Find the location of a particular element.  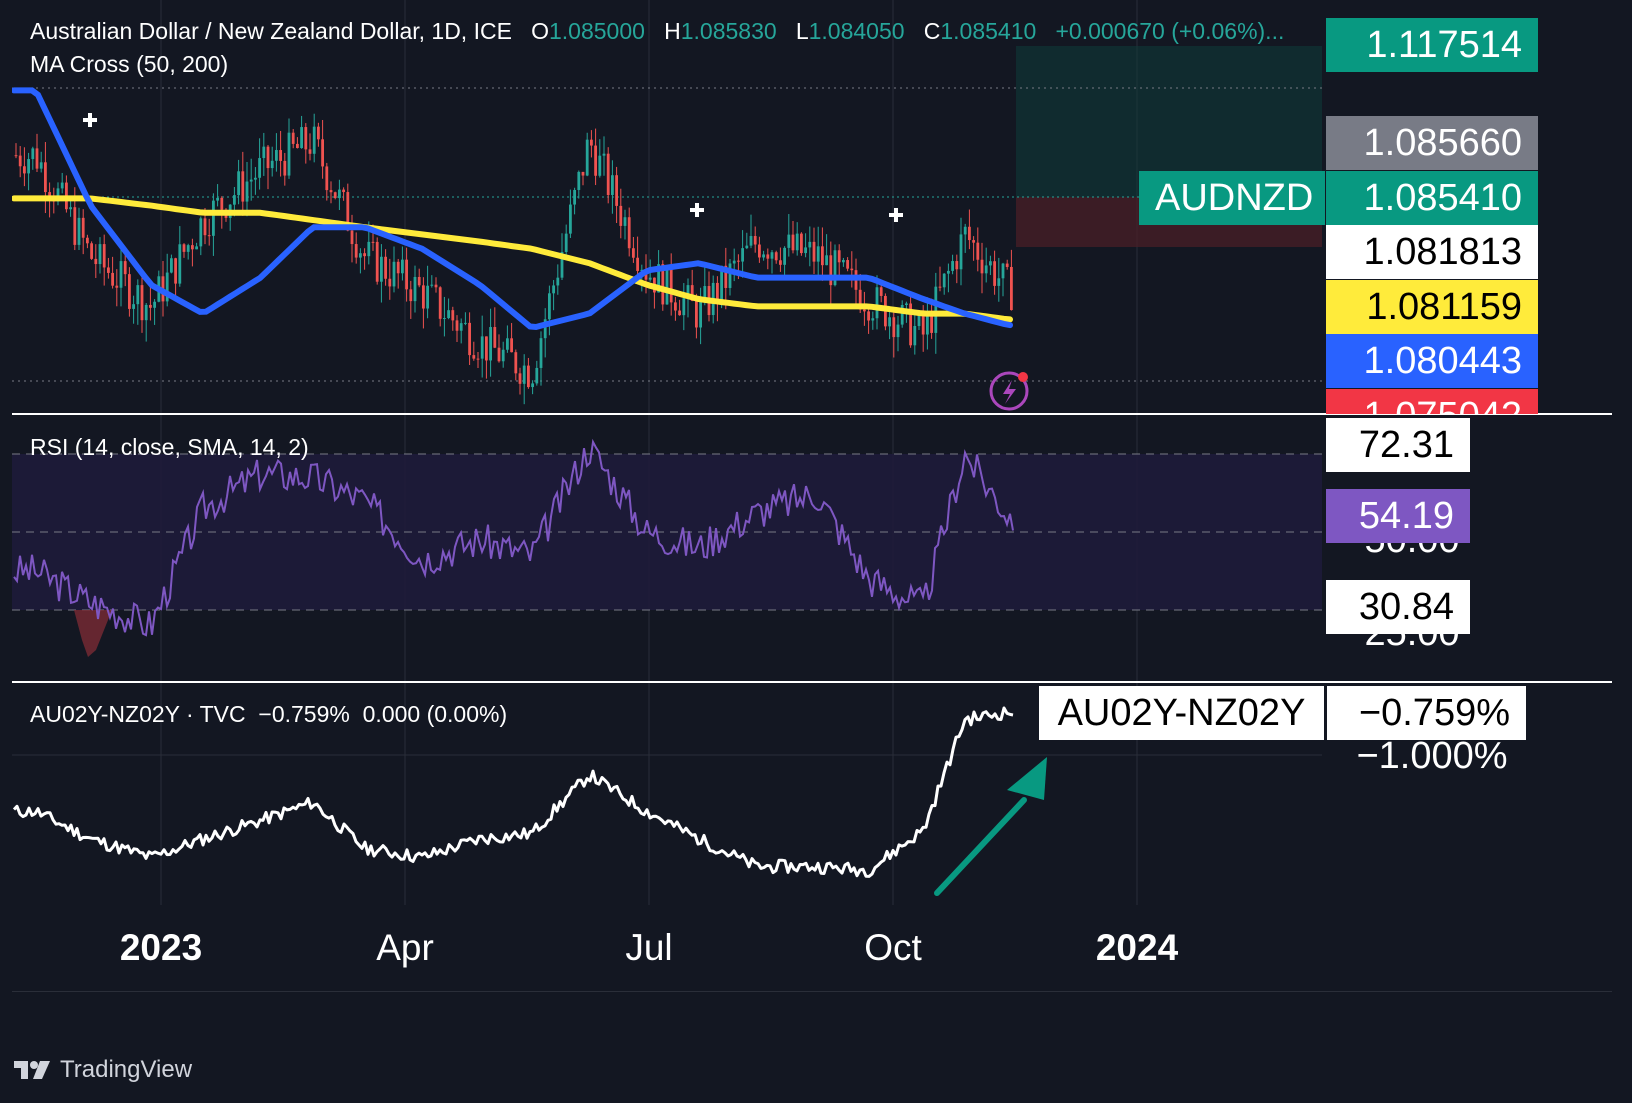

footer is located at coordinates (816, 1067).